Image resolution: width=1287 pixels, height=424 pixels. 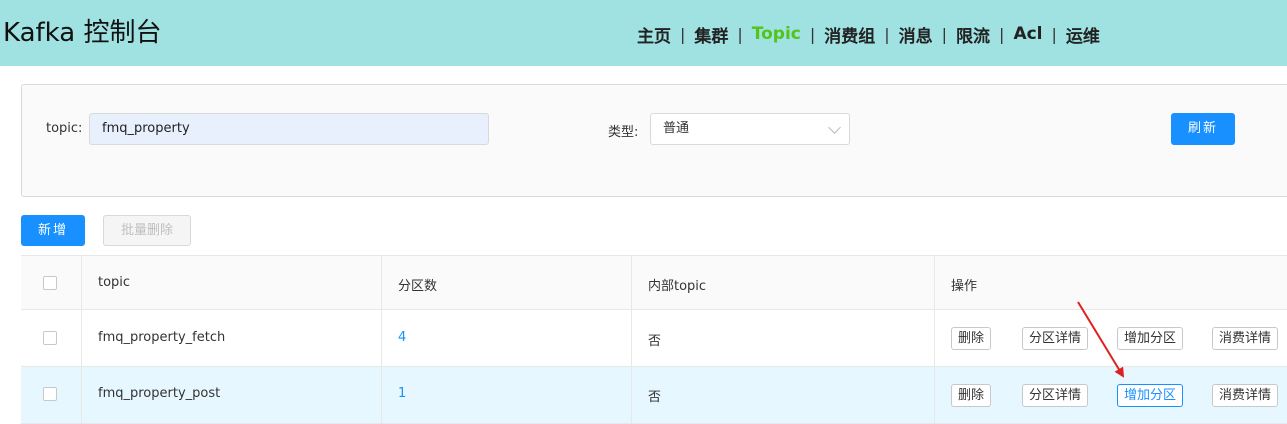 I want to click on nav-item-message: 消息, so click(x=916, y=34).